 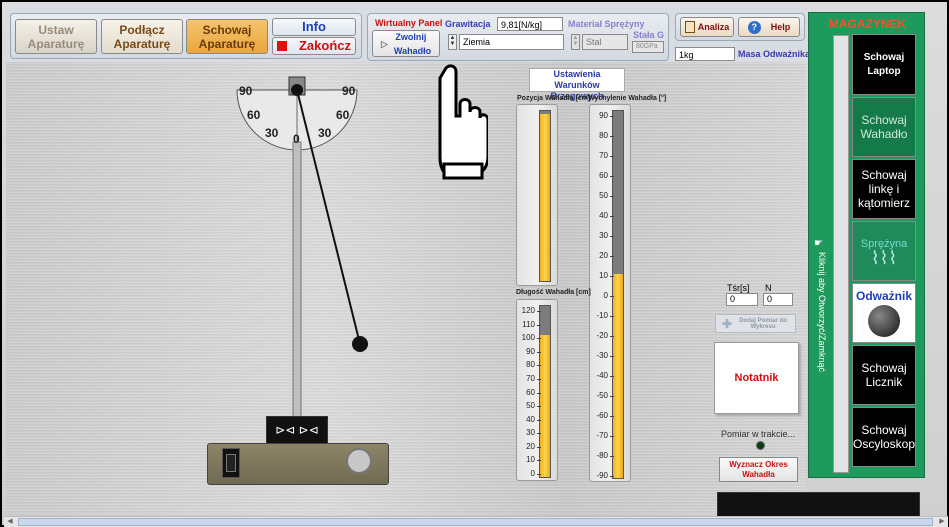 What do you see at coordinates (884, 258) in the screenshot?
I see `spring-icon: ⌇⌇⌇` at bounding box center [884, 258].